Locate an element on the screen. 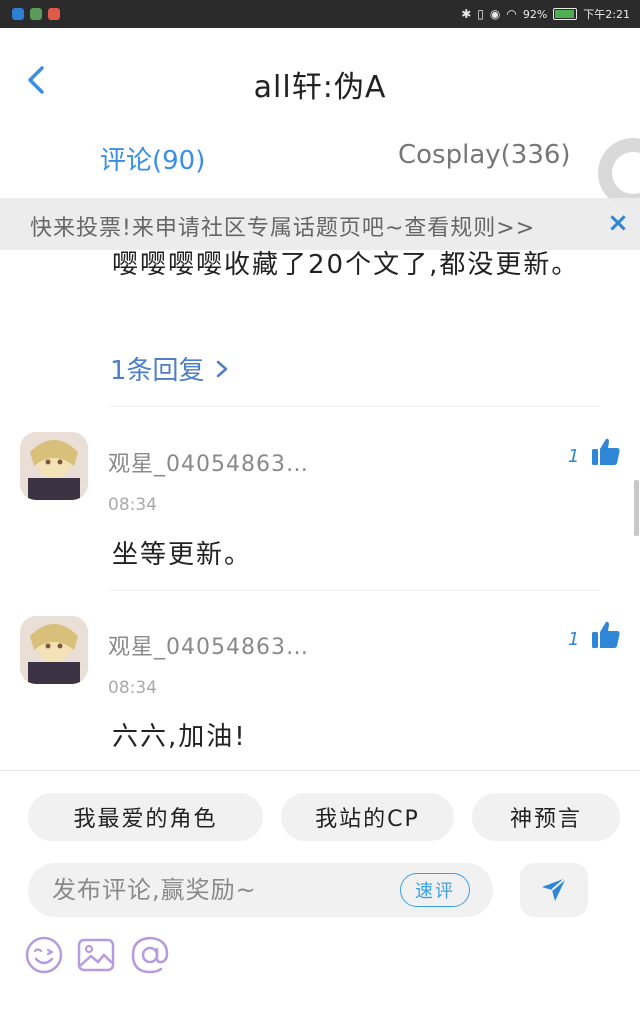 The height and width of the screenshot is (1024, 640). chevron-right-icon is located at coordinates (221, 368).